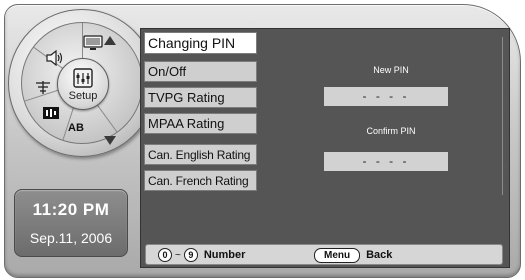 The width and height of the screenshot is (525, 280). What do you see at coordinates (200, 123) in the screenshot?
I see `menu-item-mpaa-rating: MPAA Rating` at bounding box center [200, 123].